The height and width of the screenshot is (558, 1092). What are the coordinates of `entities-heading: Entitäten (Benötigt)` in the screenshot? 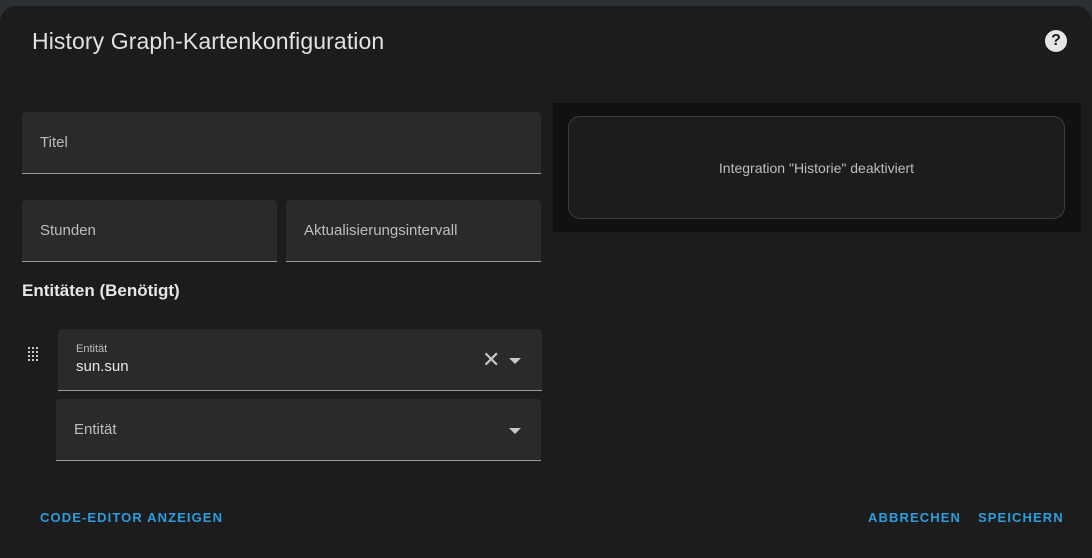 It's located at (101, 290).